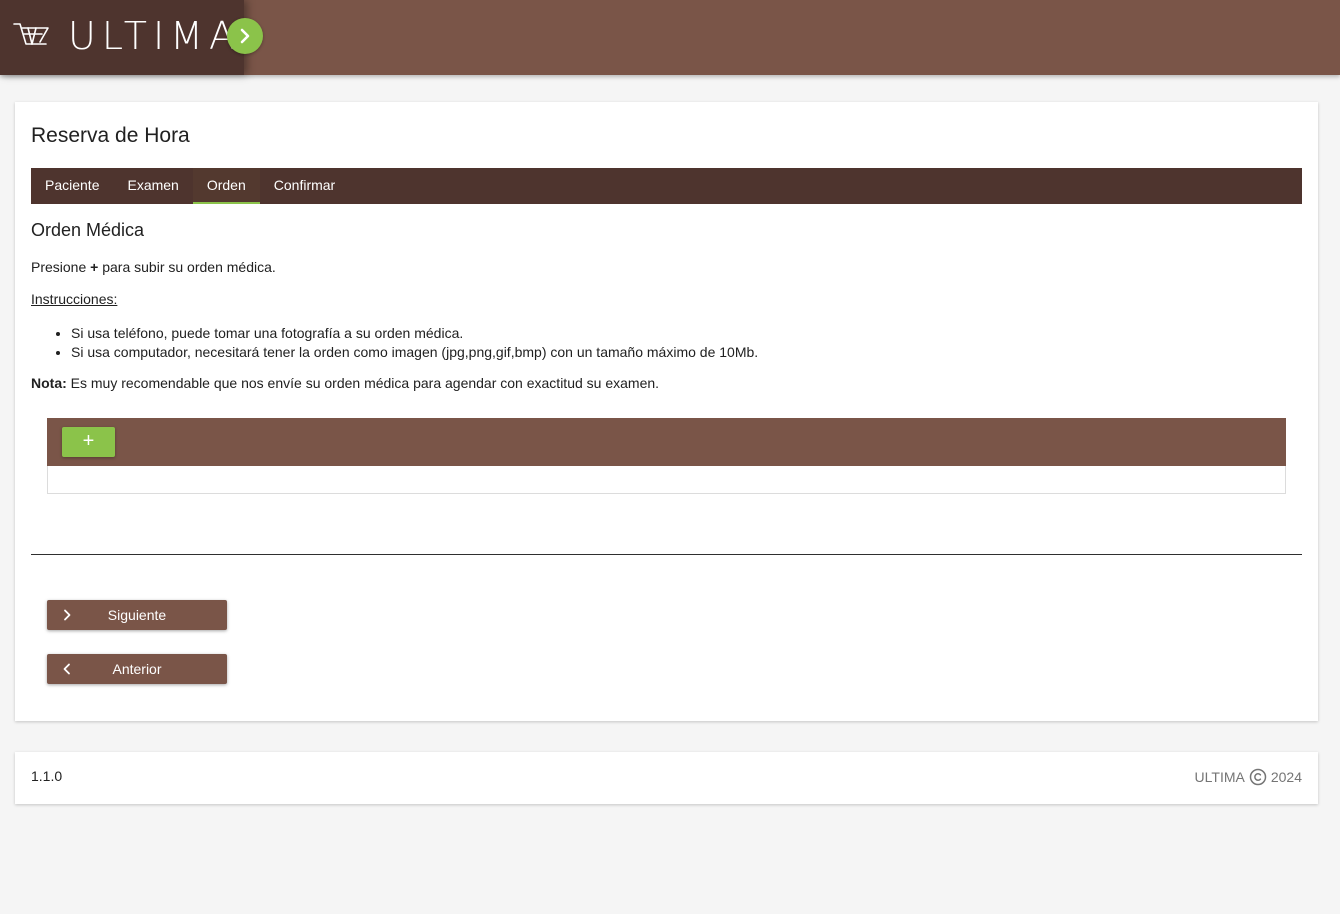 The image size is (1340, 914). What do you see at coordinates (74, 299) in the screenshot?
I see `instructions-heading: Instrucciones:` at bounding box center [74, 299].